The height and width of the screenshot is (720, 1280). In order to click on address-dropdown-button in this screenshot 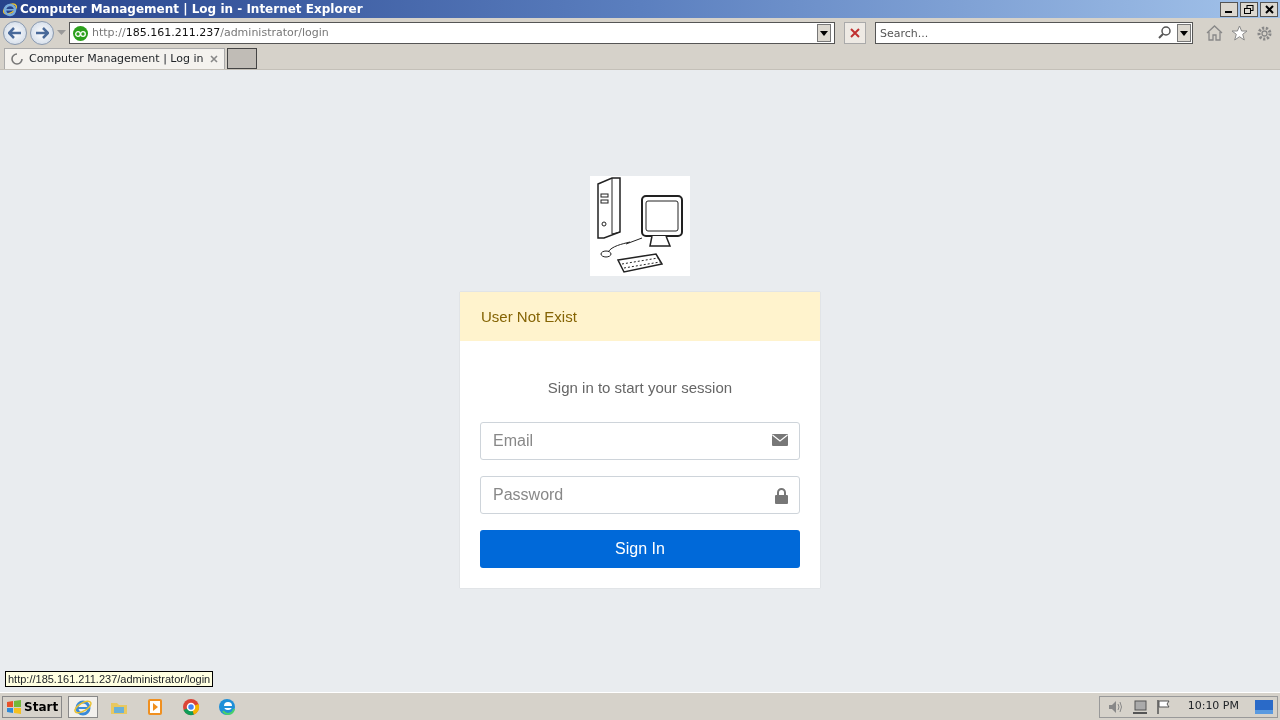, I will do `click(824, 33)`.